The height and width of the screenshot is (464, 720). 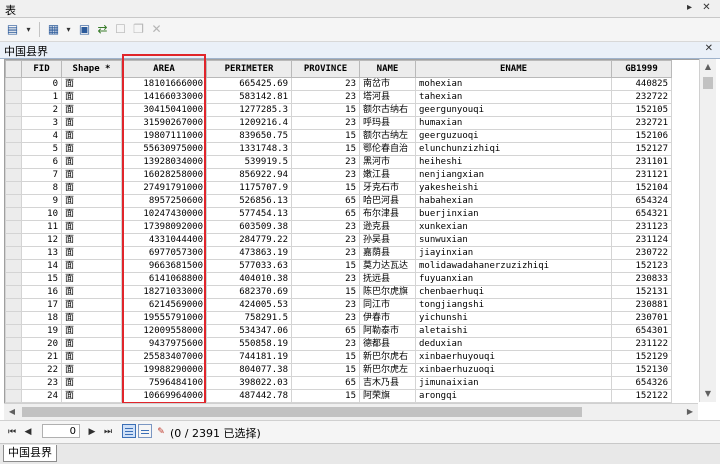 What do you see at coordinates (102, 29) in the screenshot?
I see `switch-selection-icon: ⇄` at bounding box center [102, 29].